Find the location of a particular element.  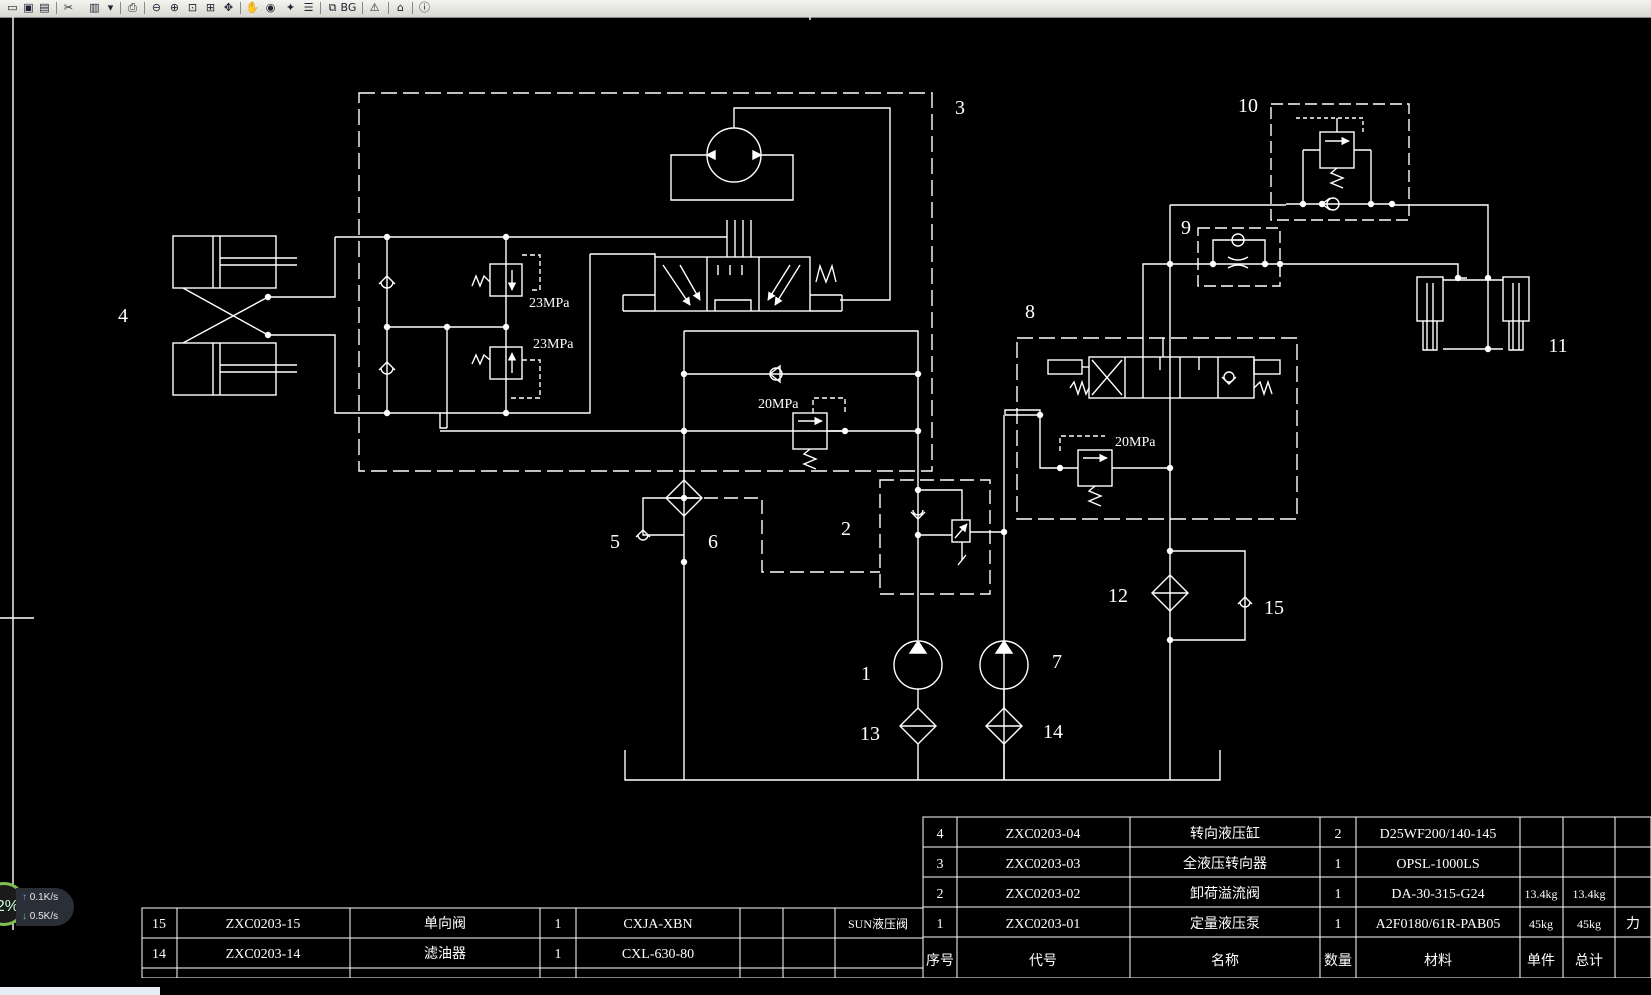

upload-row: ↑ 0.1K/s is located at coordinates (45, 897).